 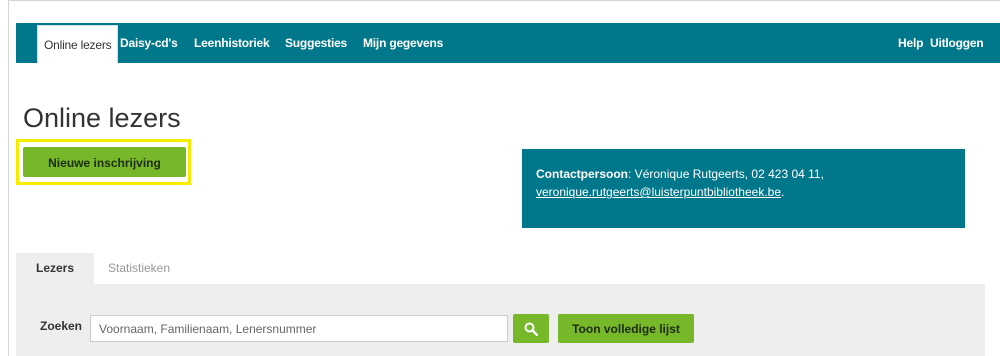 What do you see at coordinates (61, 326) in the screenshot?
I see `search-label: Zoeken` at bounding box center [61, 326].